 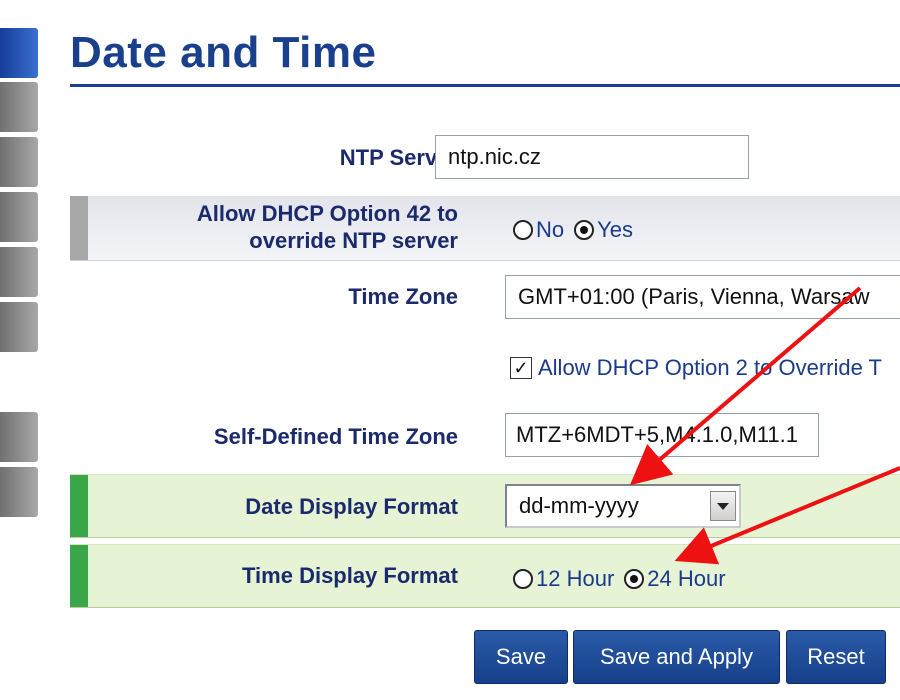 What do you see at coordinates (676, 657) in the screenshot?
I see `save-and-apply-button: Save and Apply` at bounding box center [676, 657].